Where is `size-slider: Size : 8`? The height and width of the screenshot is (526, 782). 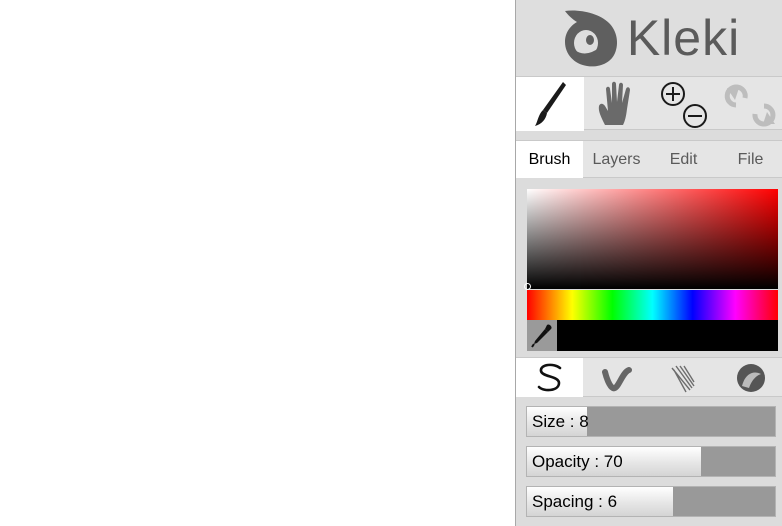 size-slider: Size : 8 is located at coordinates (651, 421).